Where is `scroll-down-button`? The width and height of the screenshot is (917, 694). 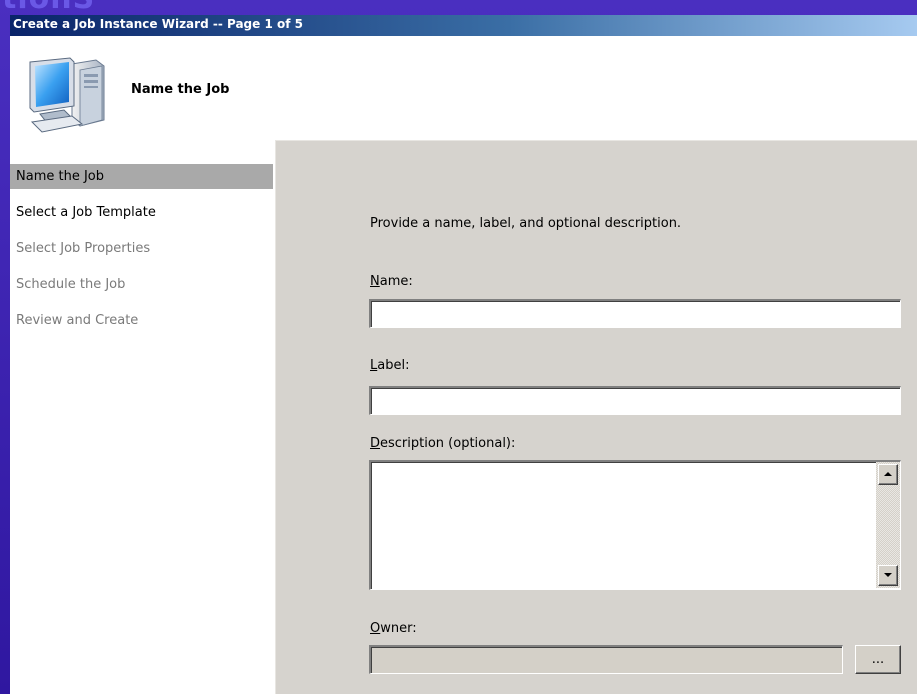 scroll-down-button is located at coordinates (888, 575).